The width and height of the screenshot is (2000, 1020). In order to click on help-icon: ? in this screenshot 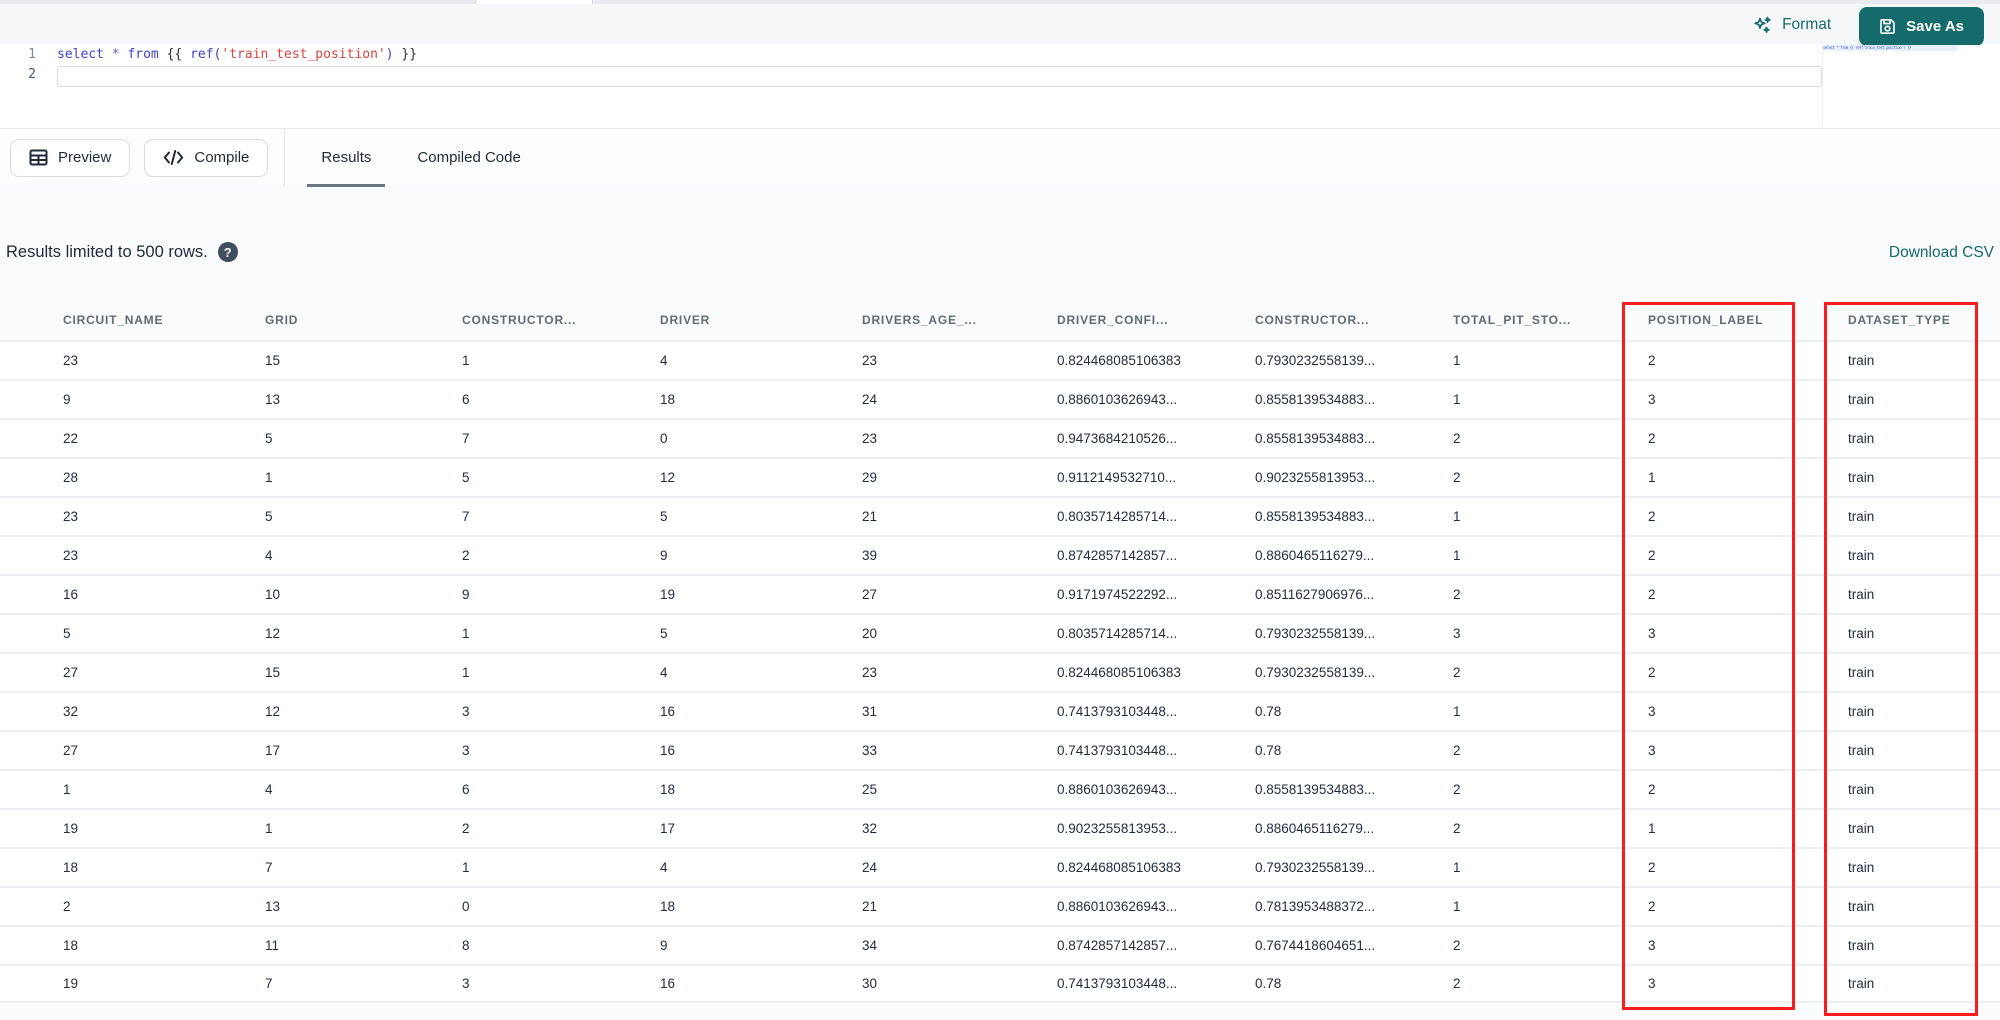, I will do `click(227, 252)`.